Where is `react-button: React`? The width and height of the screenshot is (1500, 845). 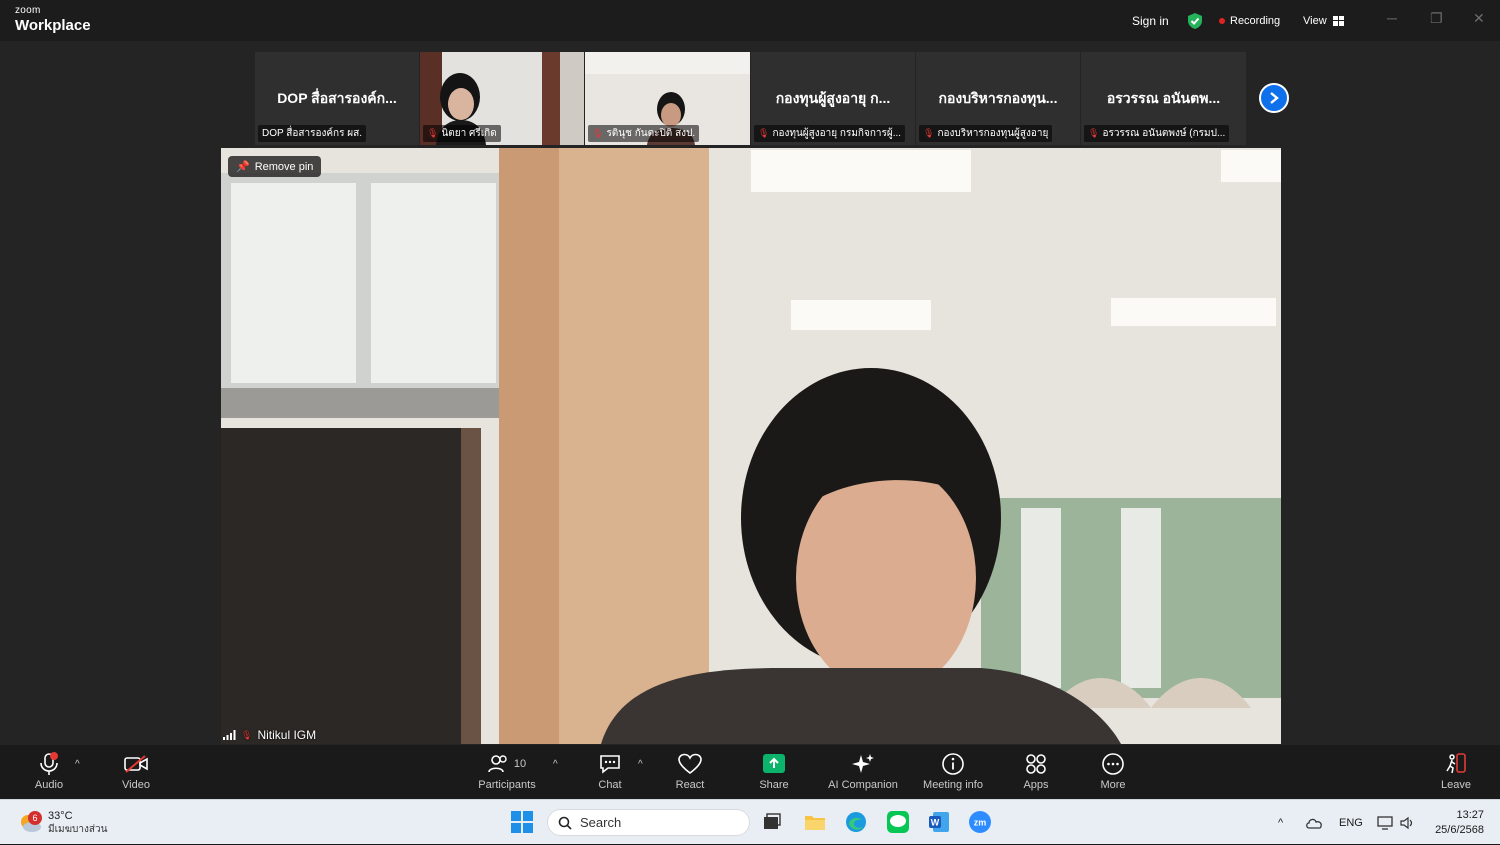 react-button: React is located at coordinates (690, 771).